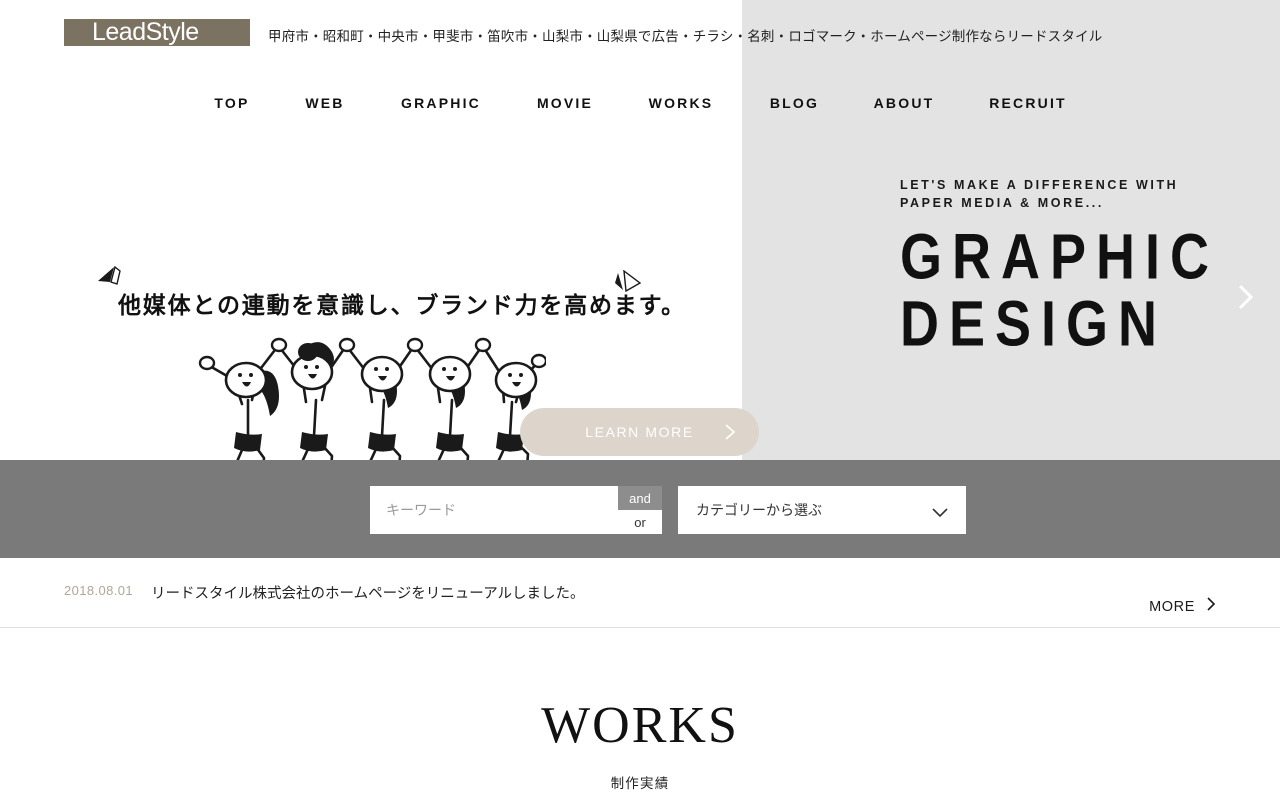 The height and width of the screenshot is (800, 1280). Describe the element at coordinates (1060, 257) in the screenshot. I see `hero-panel-title-line1: GRAPHIC` at that location.